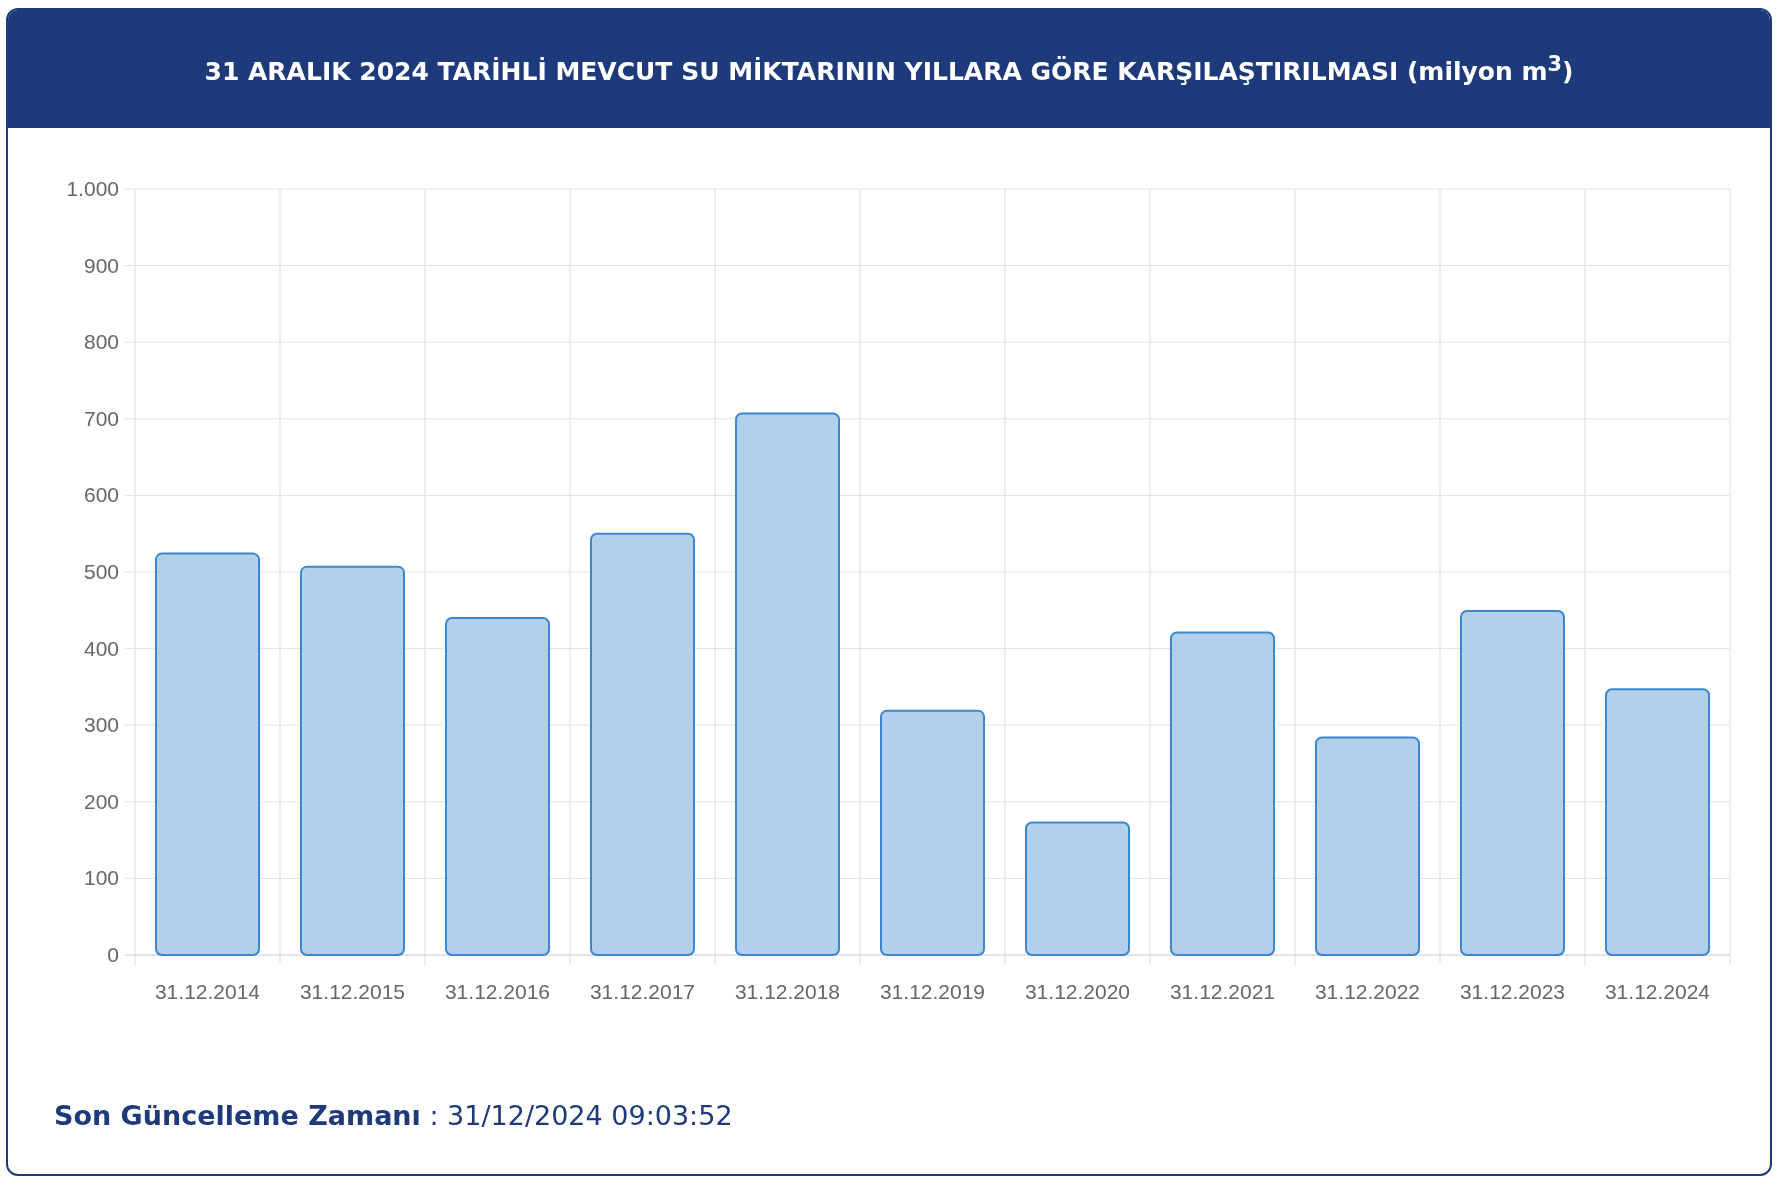 This screenshot has height=1188, width=1778. I want to click on x-axis-label: 31.12.2016, so click(497, 991).